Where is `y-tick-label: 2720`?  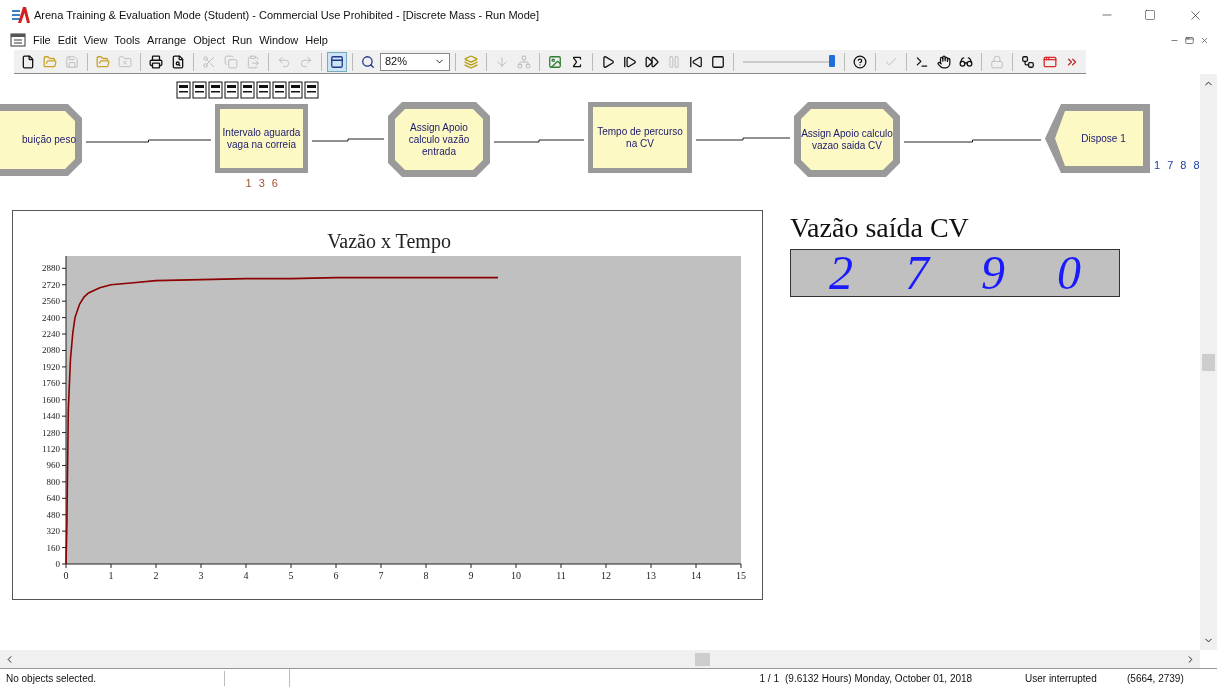
y-tick-label: 2720 is located at coordinates (51, 284).